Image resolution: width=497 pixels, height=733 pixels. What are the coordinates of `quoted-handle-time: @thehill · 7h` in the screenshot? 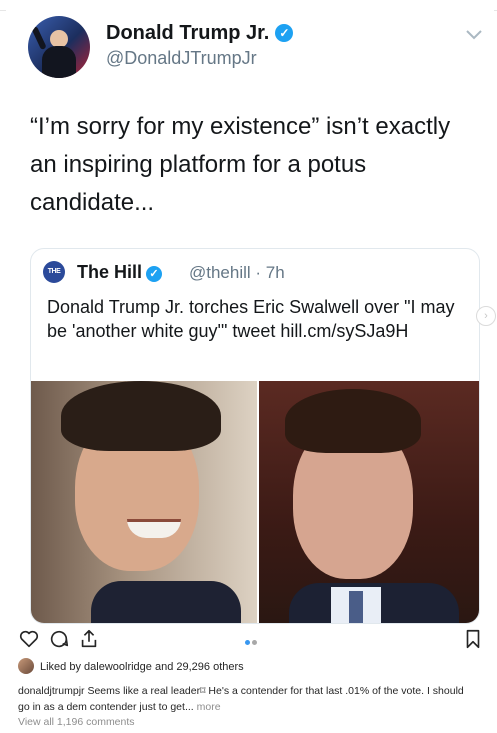 It's located at (237, 272).